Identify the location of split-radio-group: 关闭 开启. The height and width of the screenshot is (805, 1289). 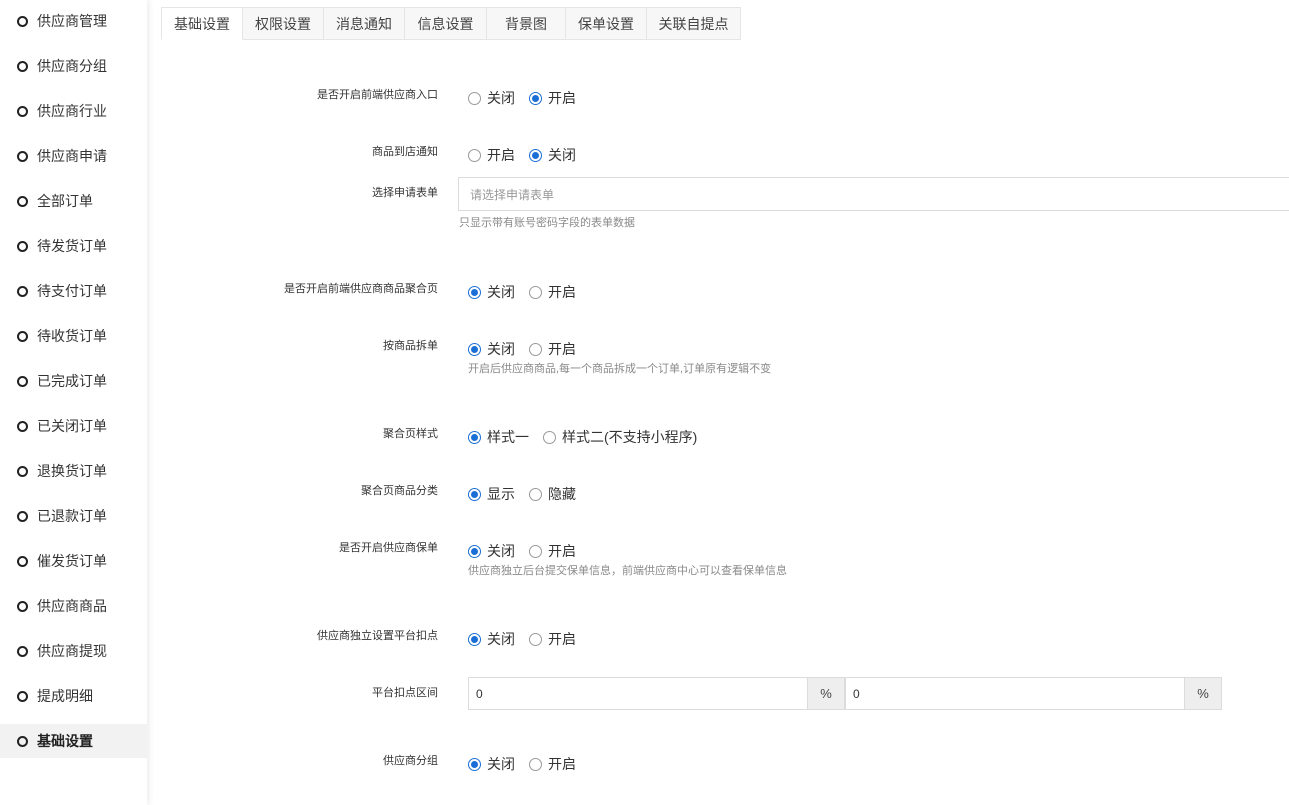
(529, 349).